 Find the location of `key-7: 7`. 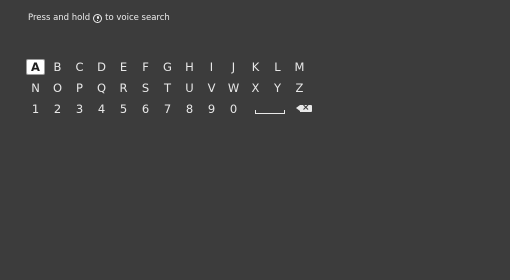

key-7: 7 is located at coordinates (167, 109).